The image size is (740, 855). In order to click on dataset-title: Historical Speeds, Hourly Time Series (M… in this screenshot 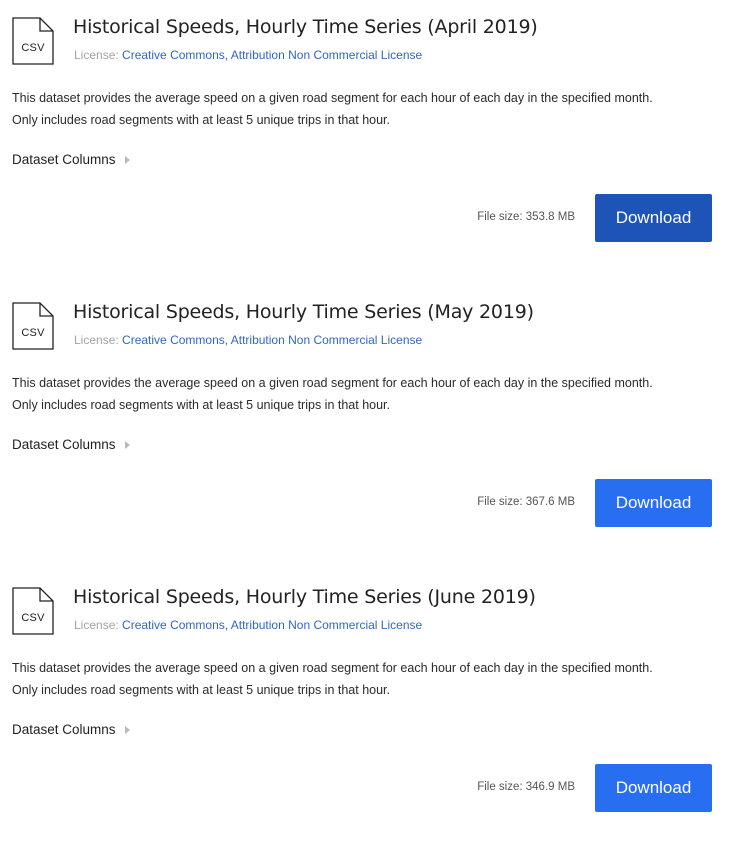, I will do `click(303, 312)`.